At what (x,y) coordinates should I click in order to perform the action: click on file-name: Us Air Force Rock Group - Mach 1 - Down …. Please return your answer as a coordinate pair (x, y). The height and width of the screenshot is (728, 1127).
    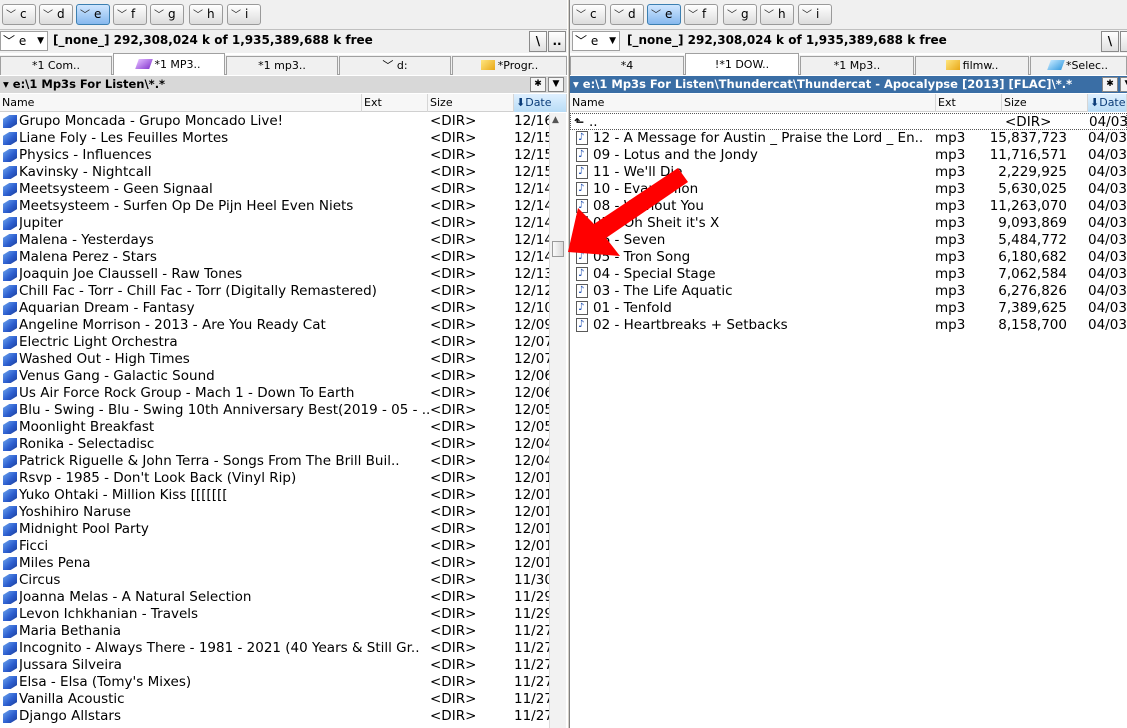
    Looking at the image, I should click on (187, 393).